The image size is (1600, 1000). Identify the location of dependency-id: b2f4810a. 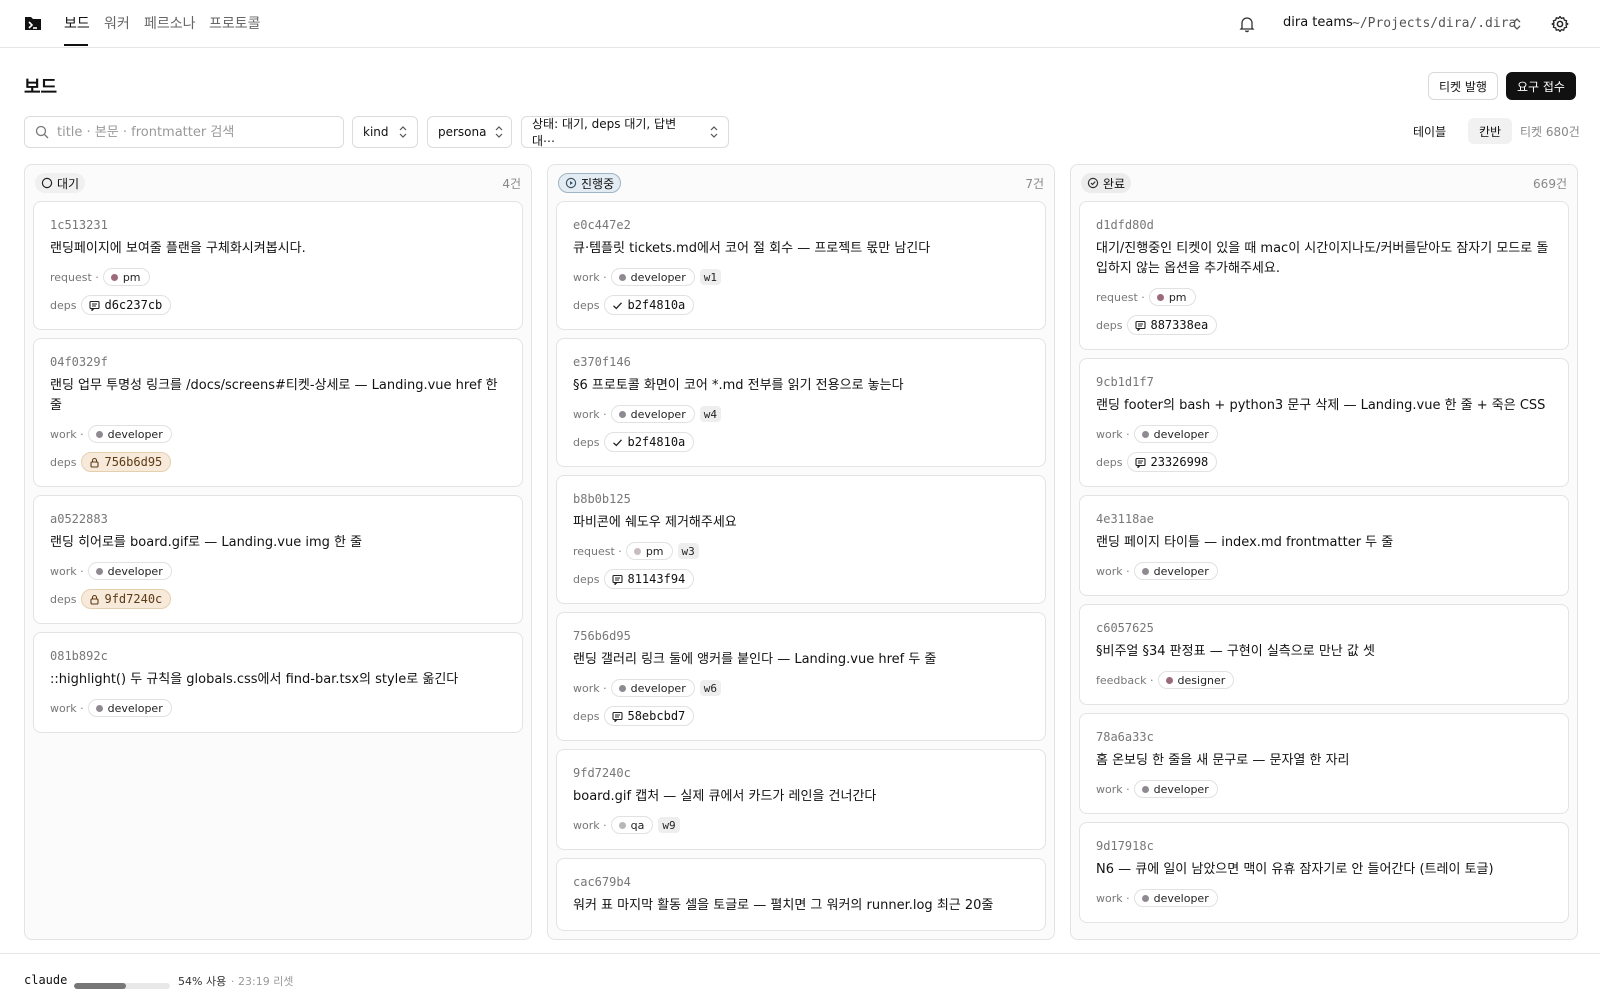
(656, 442).